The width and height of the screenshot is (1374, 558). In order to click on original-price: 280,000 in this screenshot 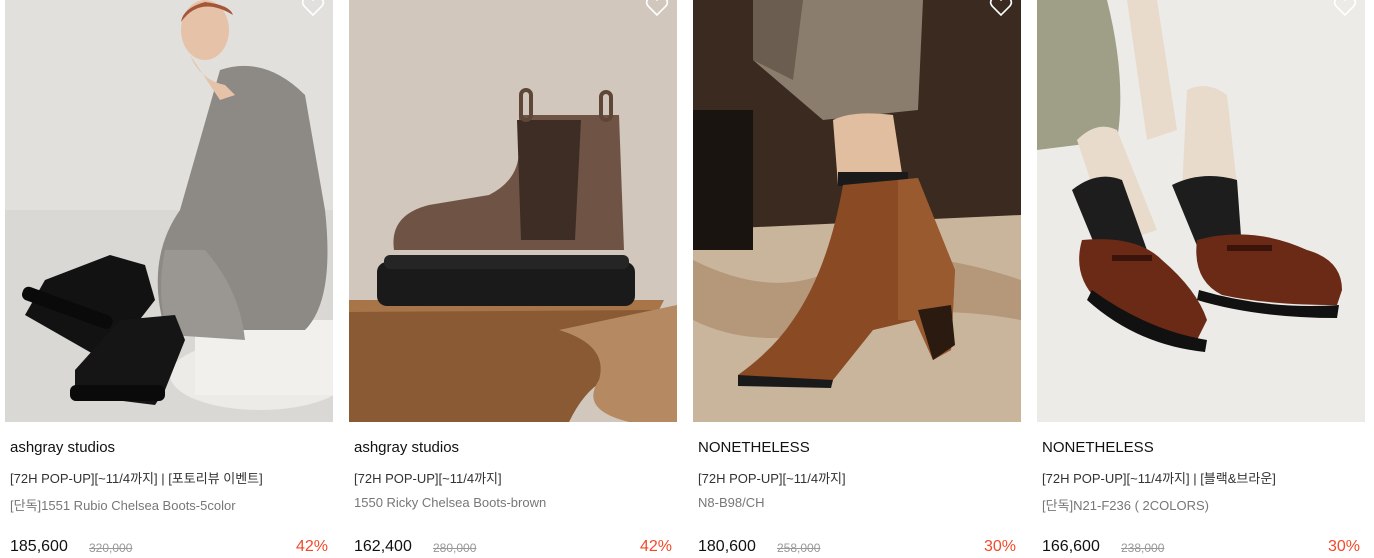, I will do `click(455, 548)`.